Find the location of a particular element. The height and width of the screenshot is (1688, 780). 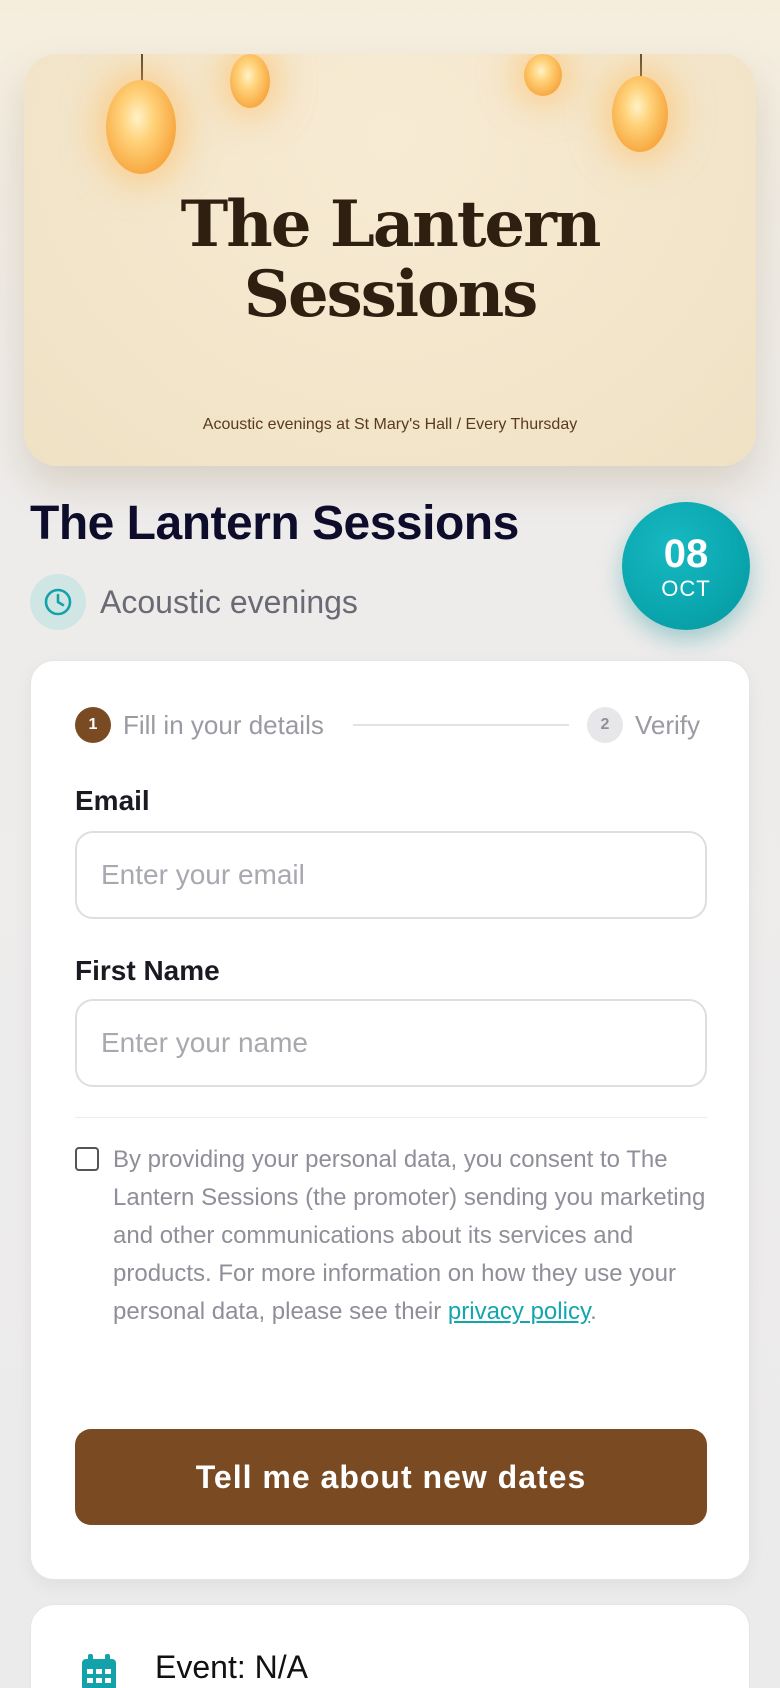

calendar-icon is located at coordinates (99, 1670).